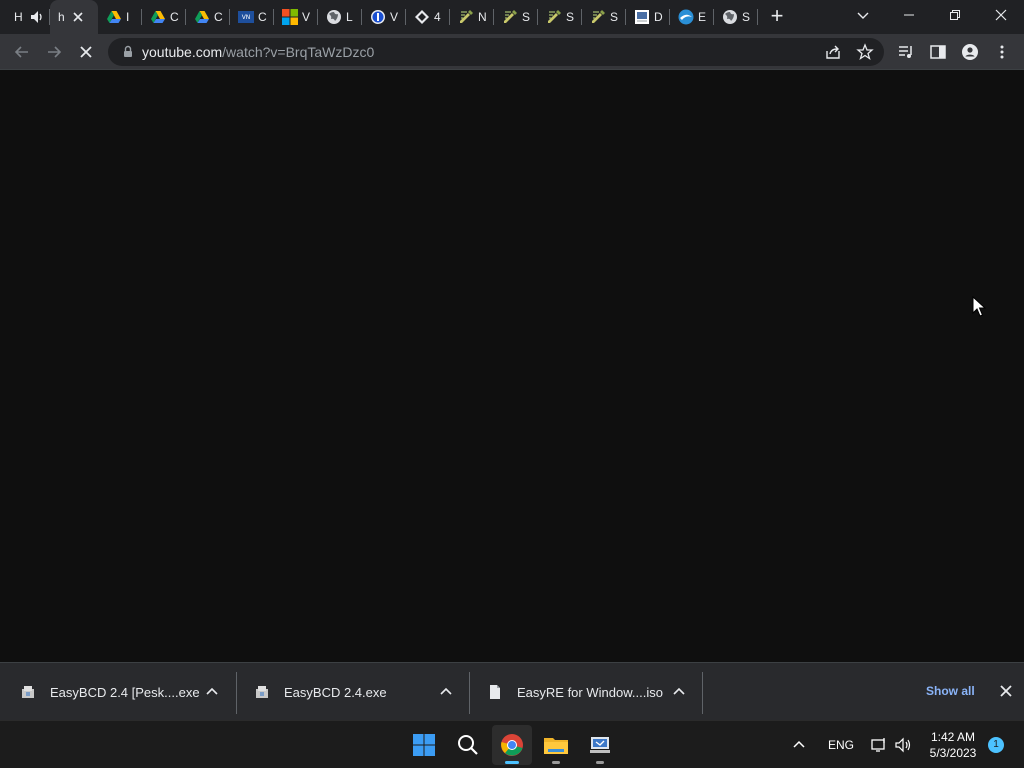 This screenshot has width=1024, height=768. I want to click on search-icon, so click(468, 745).